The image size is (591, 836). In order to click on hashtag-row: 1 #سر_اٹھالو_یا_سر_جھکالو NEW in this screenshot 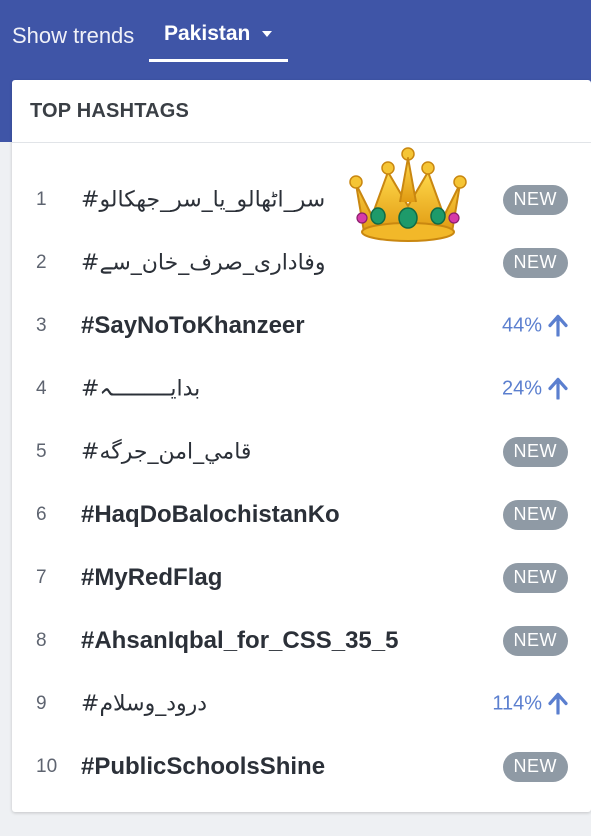, I will do `click(301, 199)`.